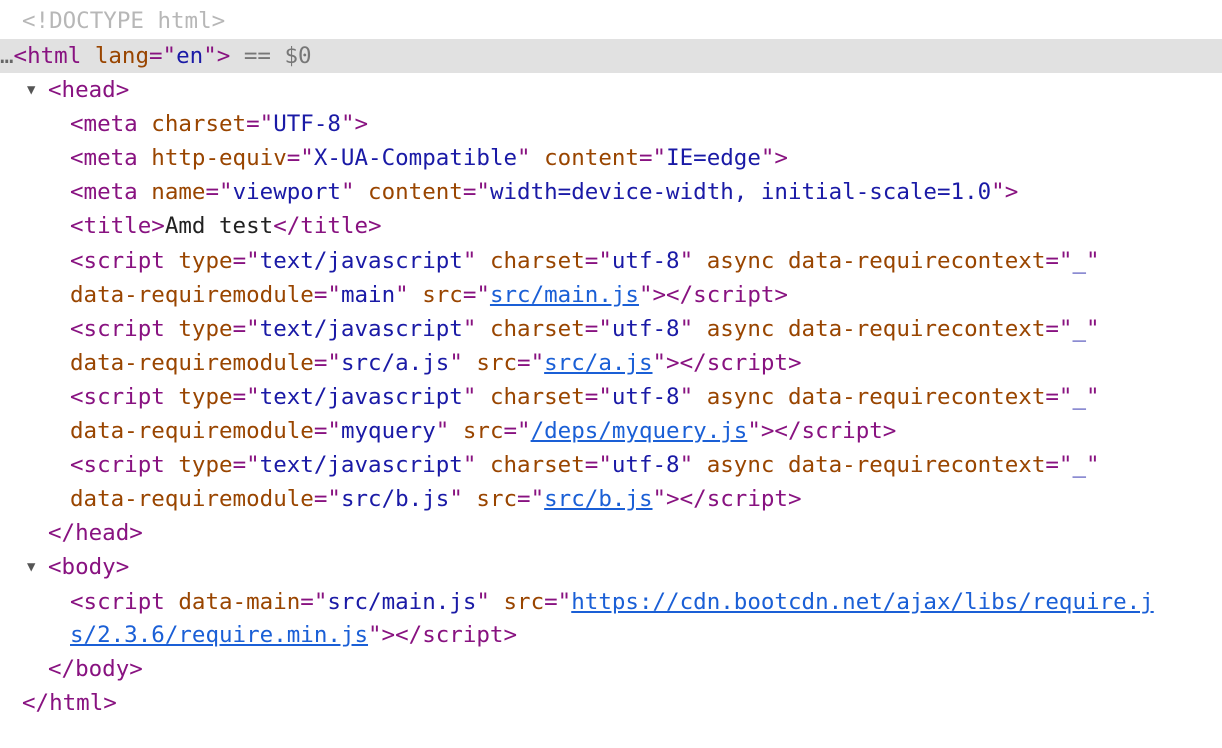 This screenshot has height=748, width=1222. I want to click on html-tag-name: html, so click(54, 56).